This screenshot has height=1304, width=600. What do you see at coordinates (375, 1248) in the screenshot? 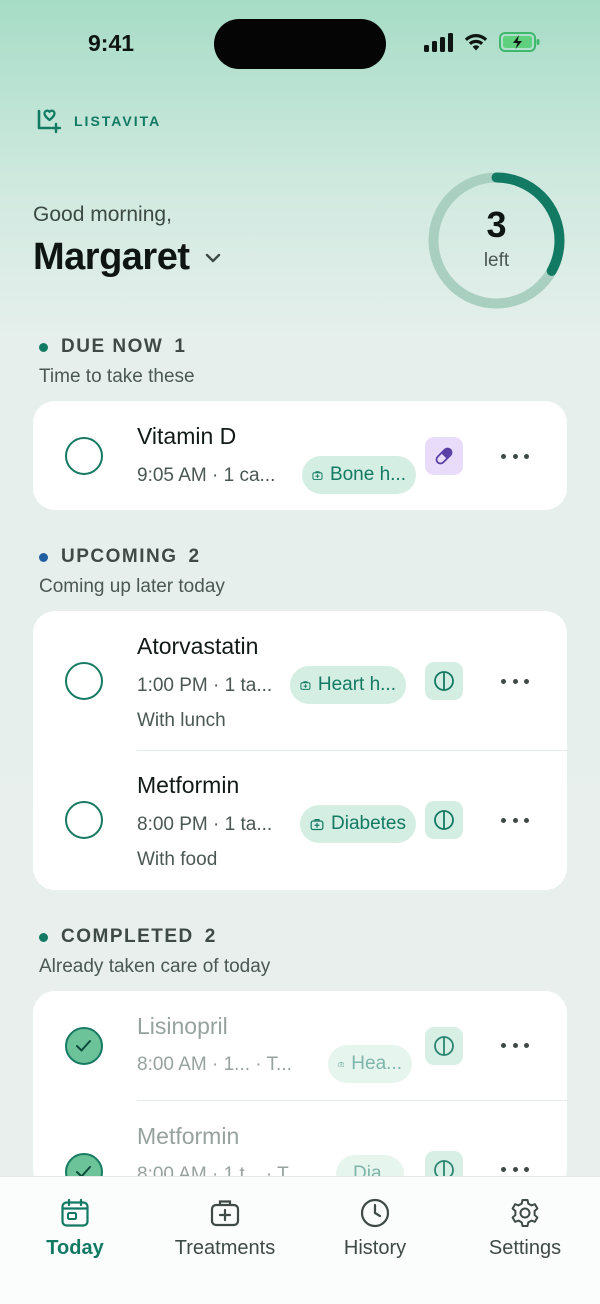
I see `tab-label: History` at bounding box center [375, 1248].